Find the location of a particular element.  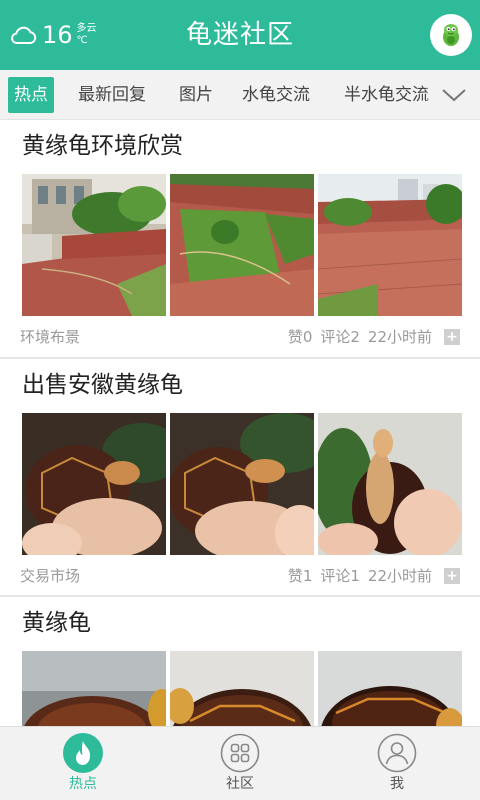

post-title: 出售安徽黄缘龟 is located at coordinates (102, 385).